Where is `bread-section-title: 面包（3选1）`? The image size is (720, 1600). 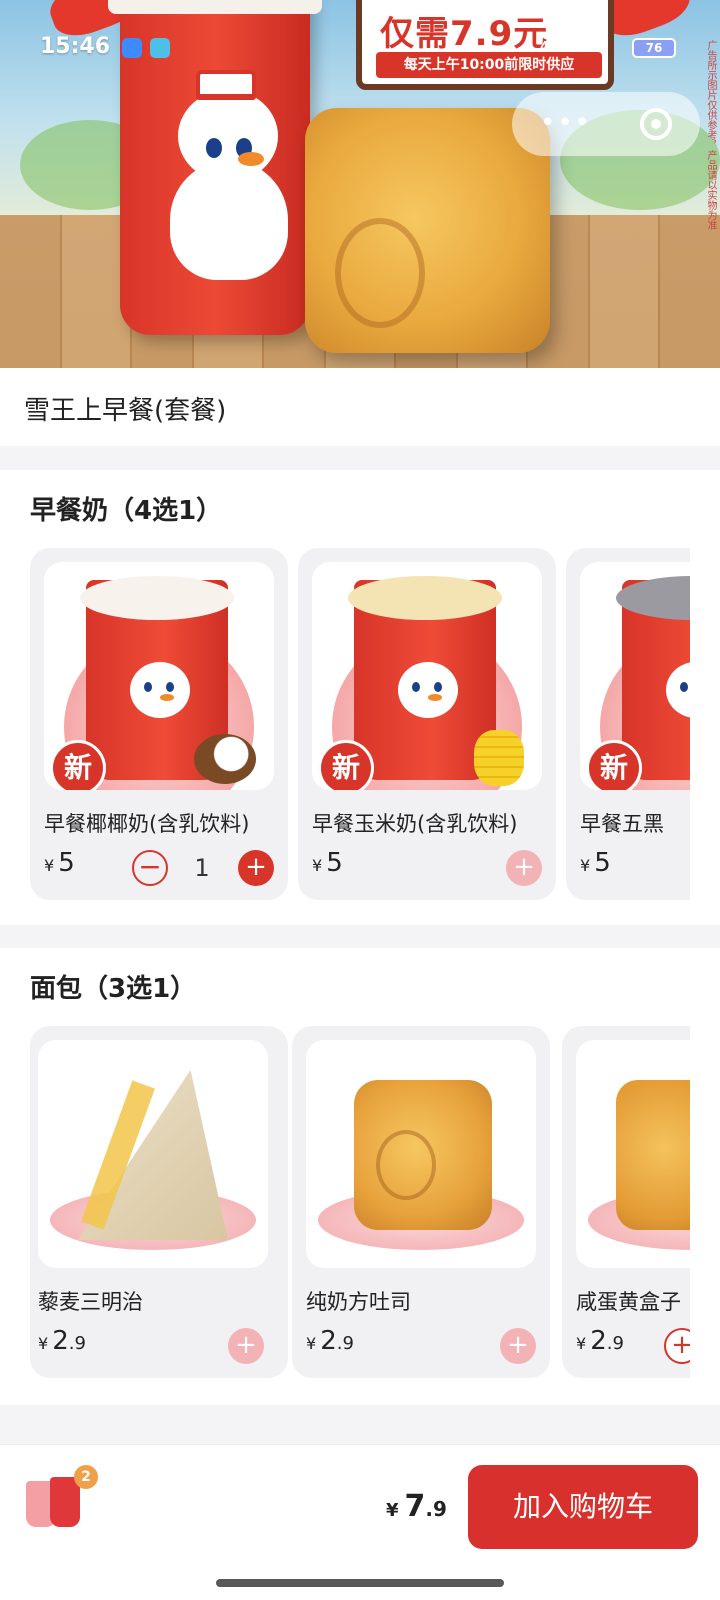 bread-section-title: 面包（3选1） is located at coordinates (113, 989).